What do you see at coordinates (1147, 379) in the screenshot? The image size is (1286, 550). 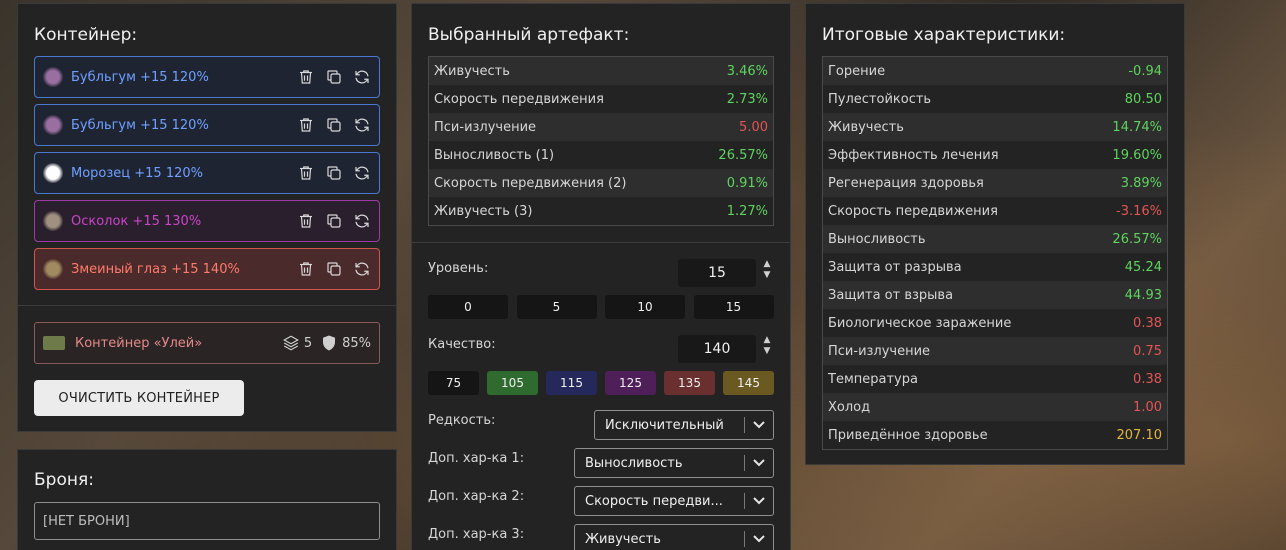 I see `stat-value: 0.38` at bounding box center [1147, 379].